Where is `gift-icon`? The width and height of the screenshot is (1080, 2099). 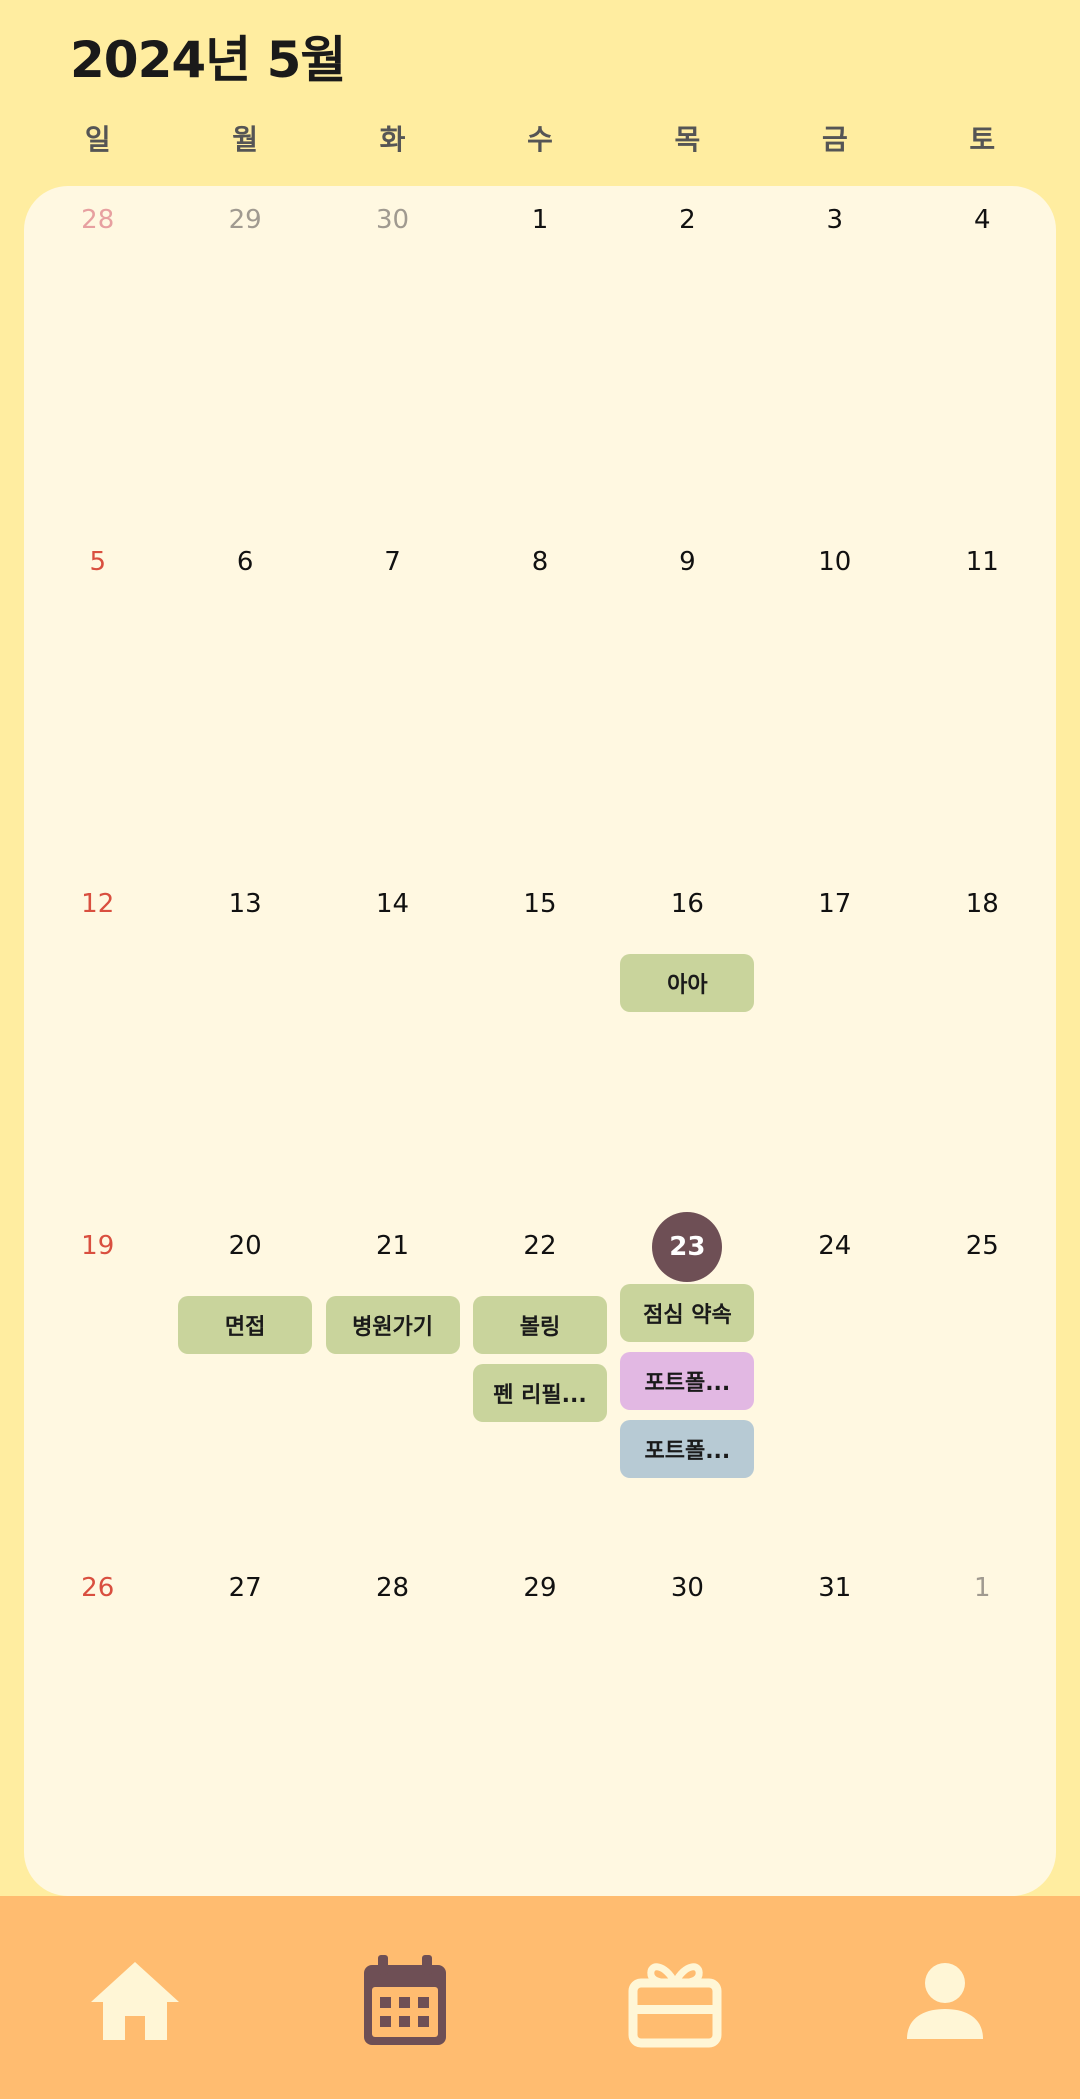 gift-icon is located at coordinates (675, 2005).